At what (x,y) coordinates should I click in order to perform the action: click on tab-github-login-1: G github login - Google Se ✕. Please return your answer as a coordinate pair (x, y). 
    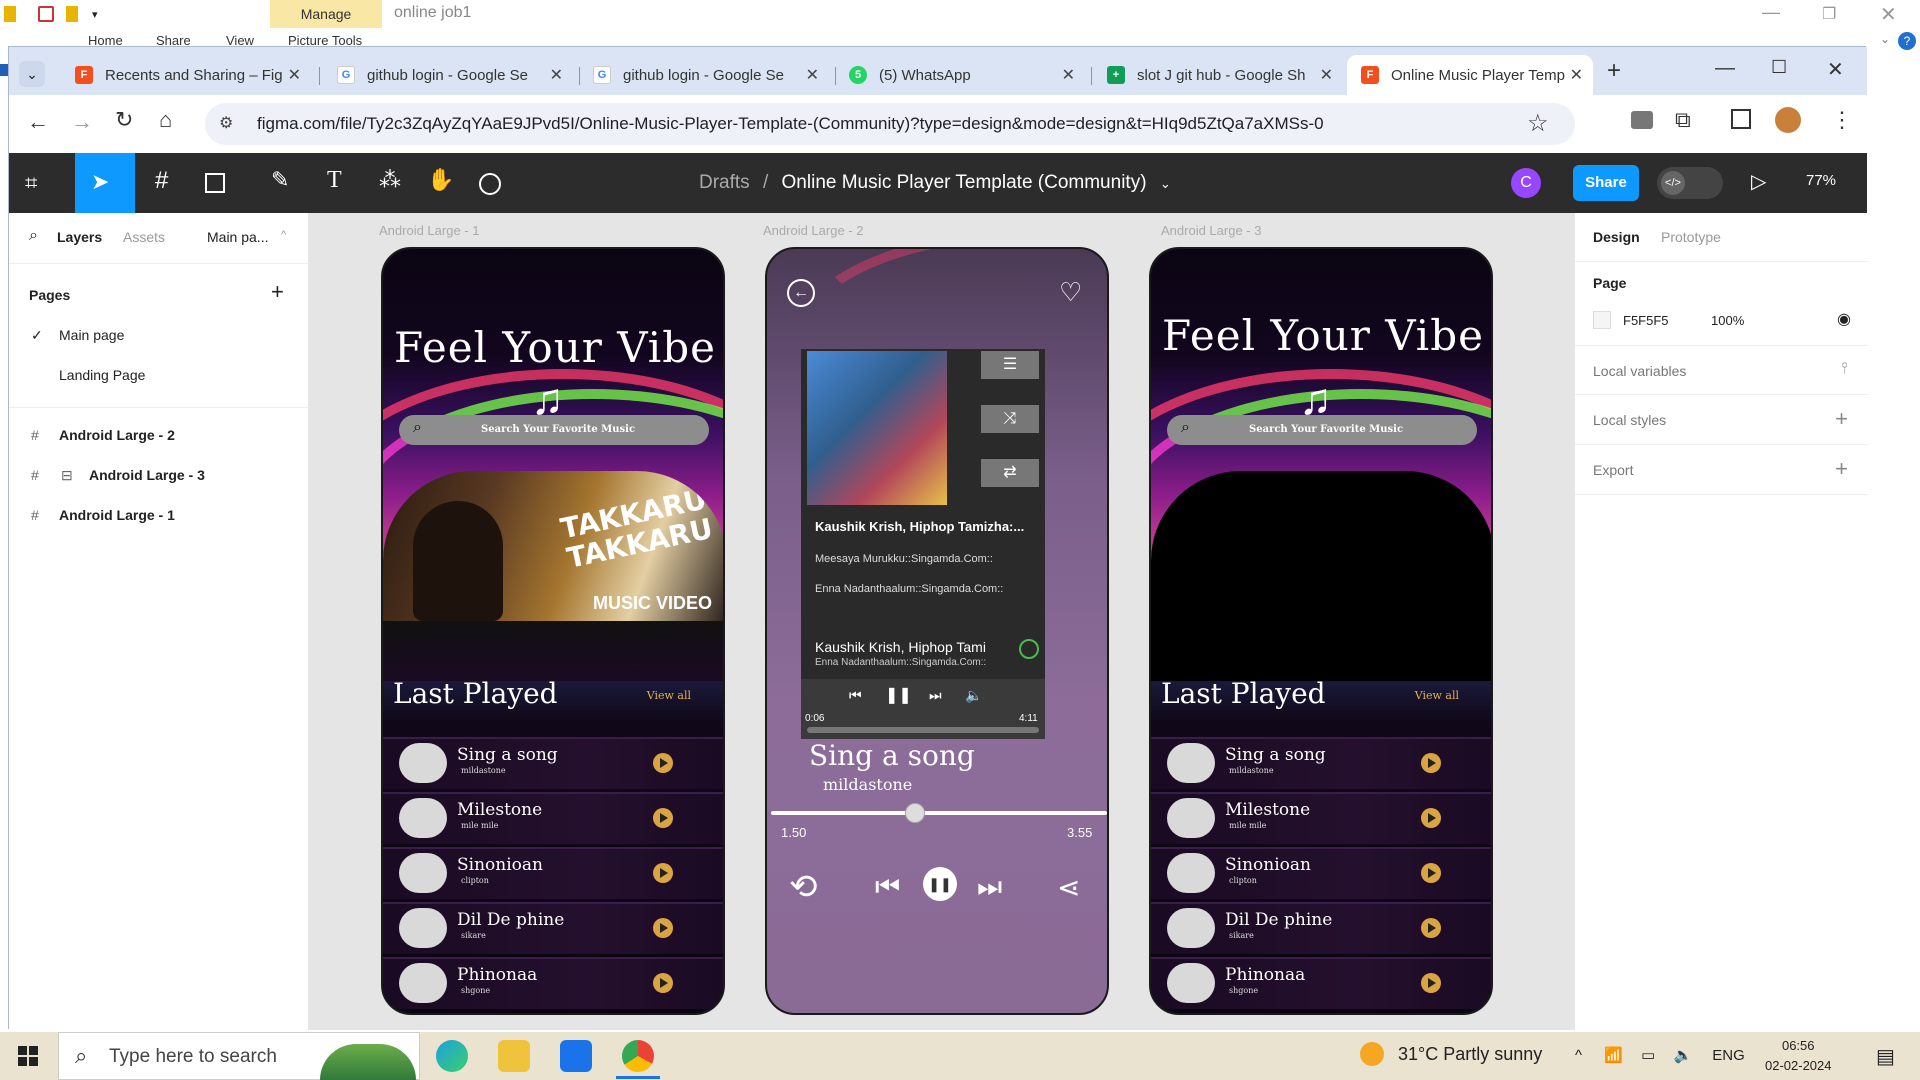
    Looking at the image, I should click on (448, 75).